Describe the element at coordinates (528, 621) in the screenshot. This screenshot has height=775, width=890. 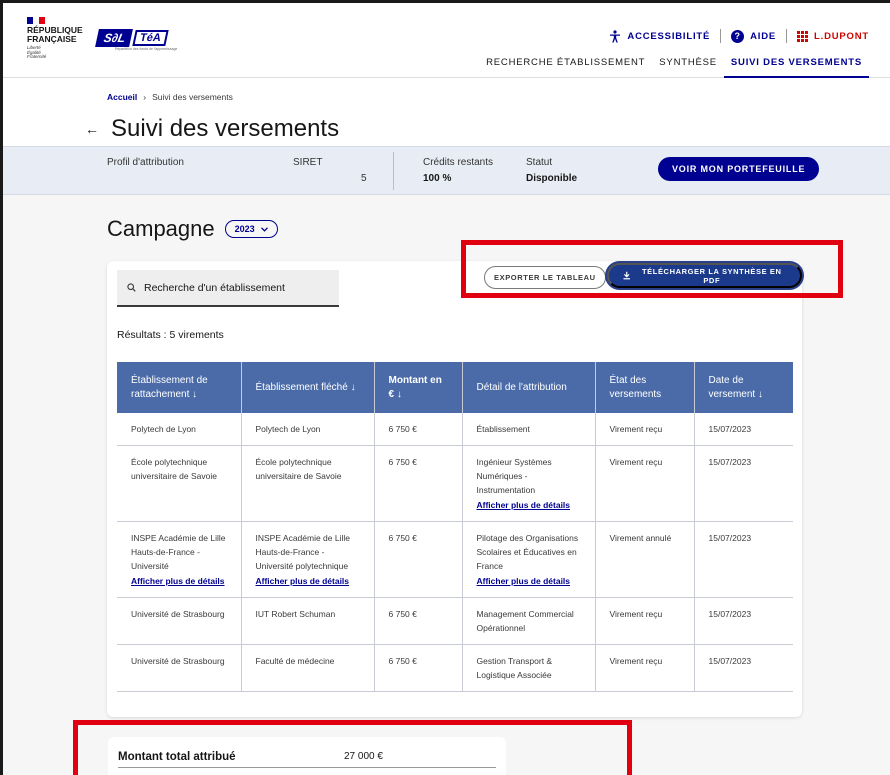
I see `cell-detail: Management Commercial Opérationnel` at that location.